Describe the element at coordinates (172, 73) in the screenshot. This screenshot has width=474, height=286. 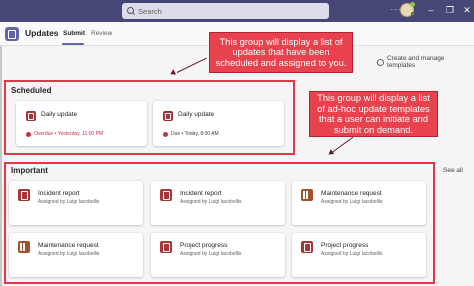
I see `arrow-head` at that location.